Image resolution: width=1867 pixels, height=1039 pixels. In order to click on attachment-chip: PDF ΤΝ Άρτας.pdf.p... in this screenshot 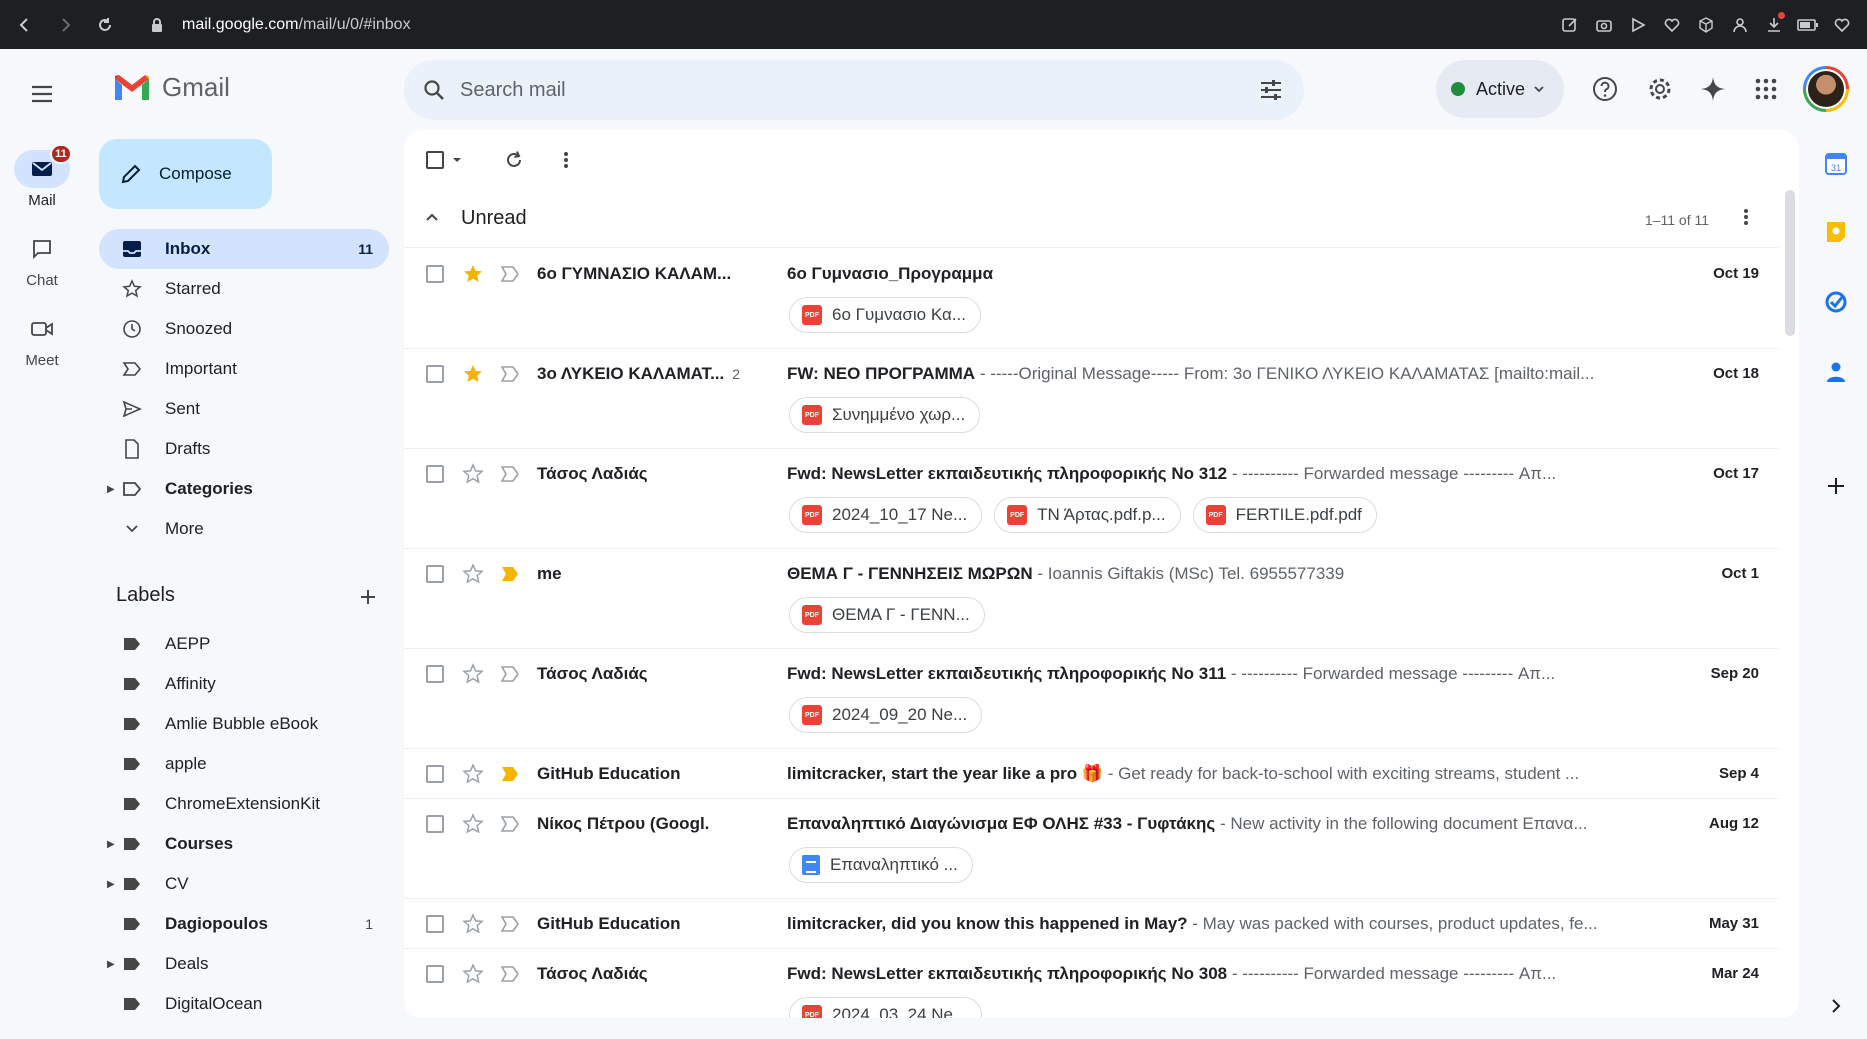, I will do `click(1087, 515)`.